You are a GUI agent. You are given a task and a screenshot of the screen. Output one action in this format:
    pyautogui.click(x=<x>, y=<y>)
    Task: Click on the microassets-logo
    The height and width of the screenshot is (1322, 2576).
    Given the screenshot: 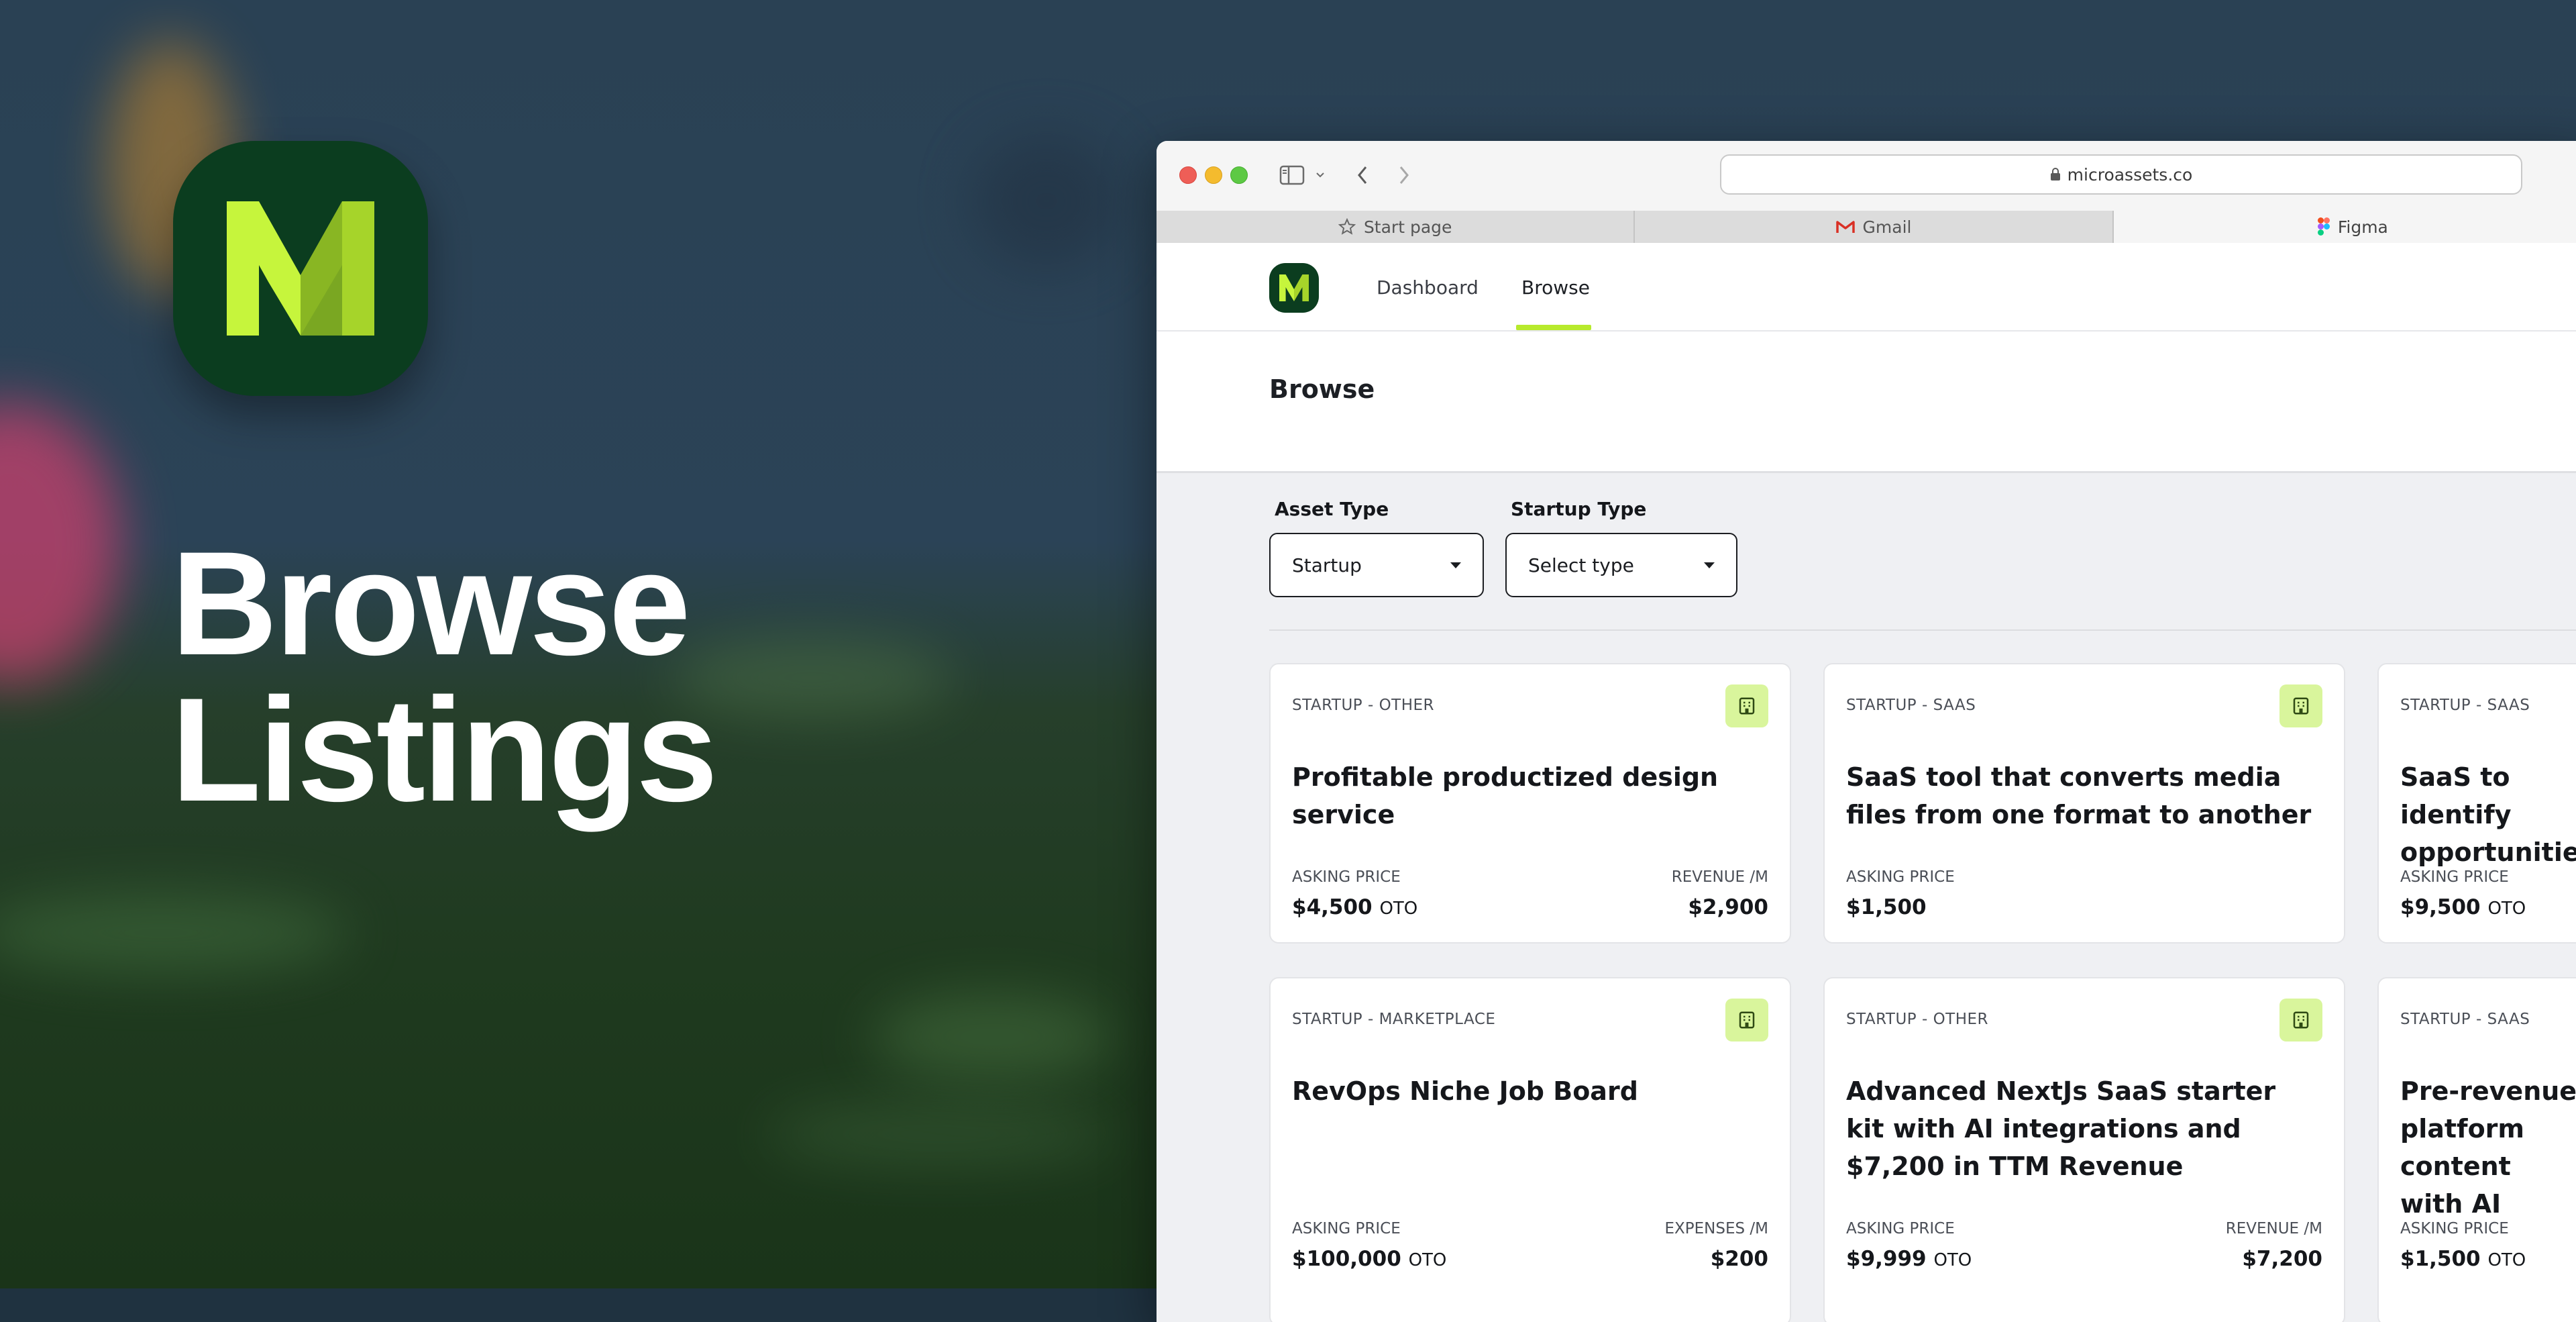 What is the action you would take?
    pyautogui.click(x=300, y=268)
    